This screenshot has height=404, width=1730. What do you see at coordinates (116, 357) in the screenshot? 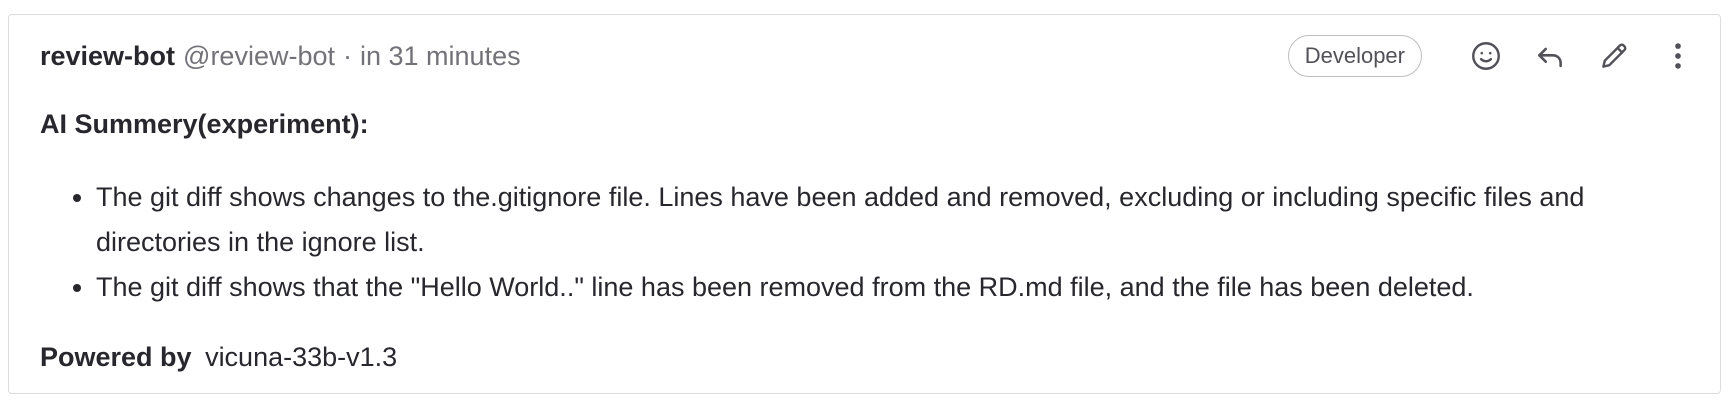
I see `powered-by-label: Powered by` at bounding box center [116, 357].